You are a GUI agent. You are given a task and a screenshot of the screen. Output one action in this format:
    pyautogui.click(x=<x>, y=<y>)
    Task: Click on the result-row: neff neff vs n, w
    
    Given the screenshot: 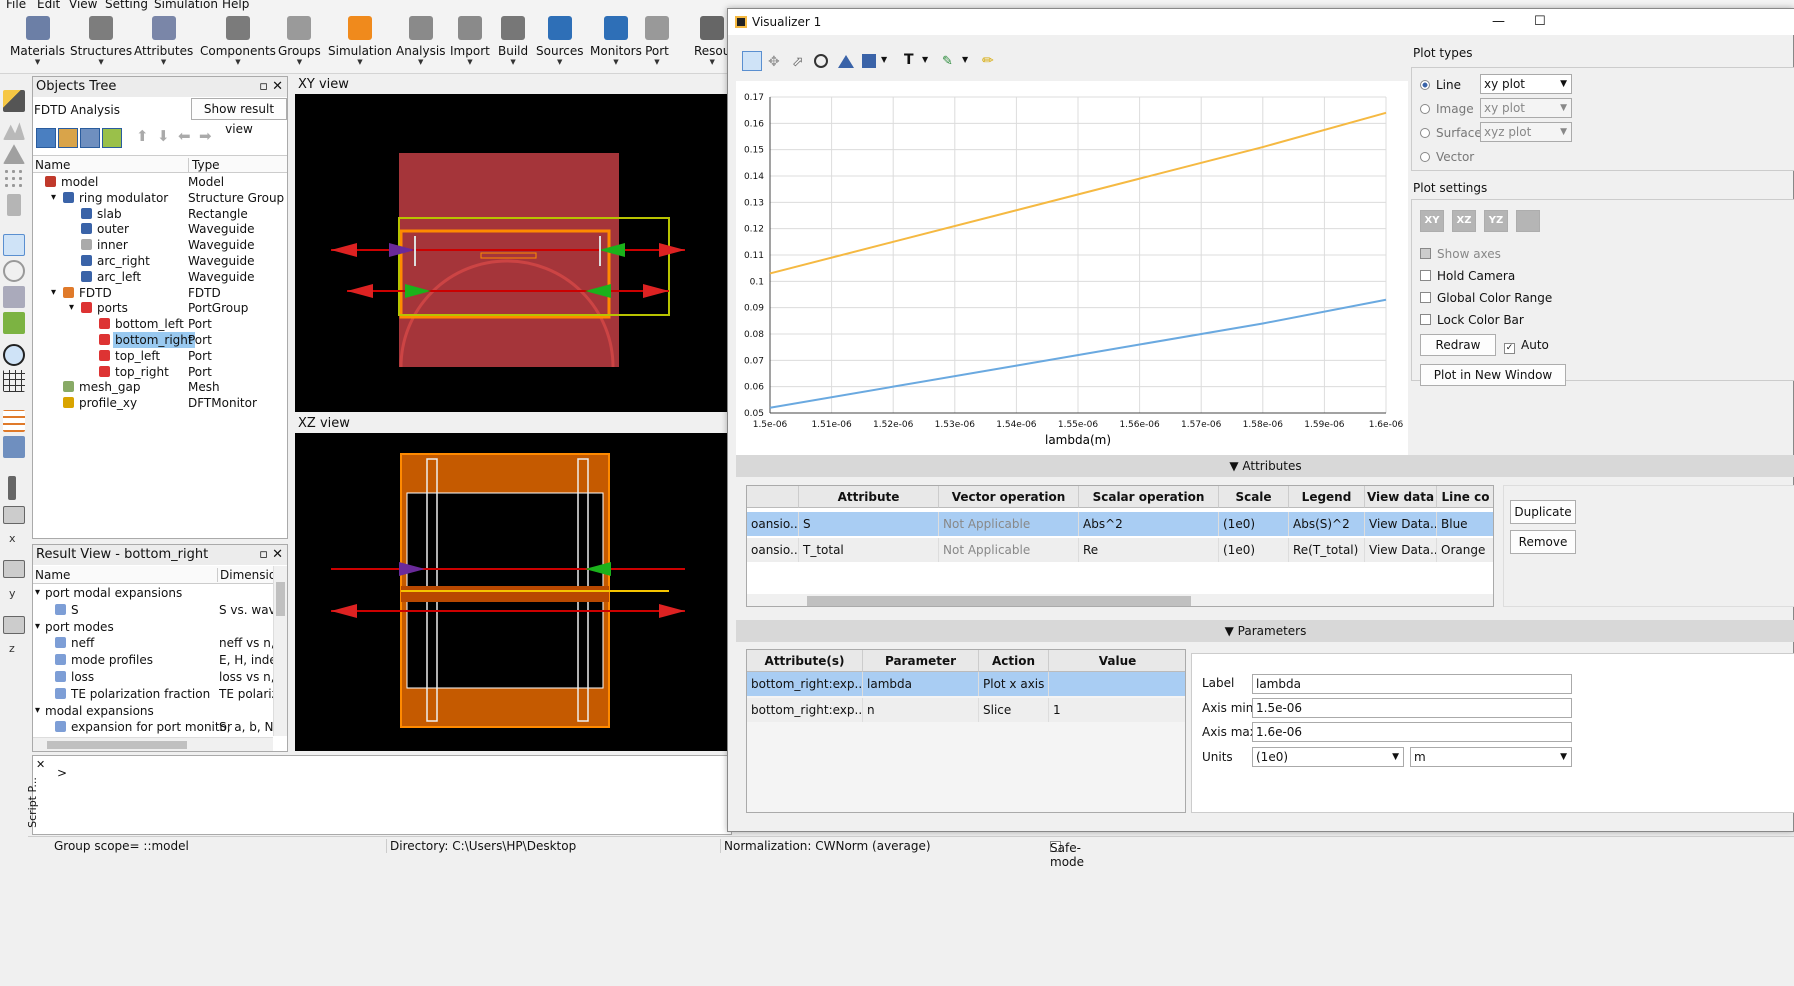 What is the action you would take?
    pyautogui.click(x=153, y=643)
    